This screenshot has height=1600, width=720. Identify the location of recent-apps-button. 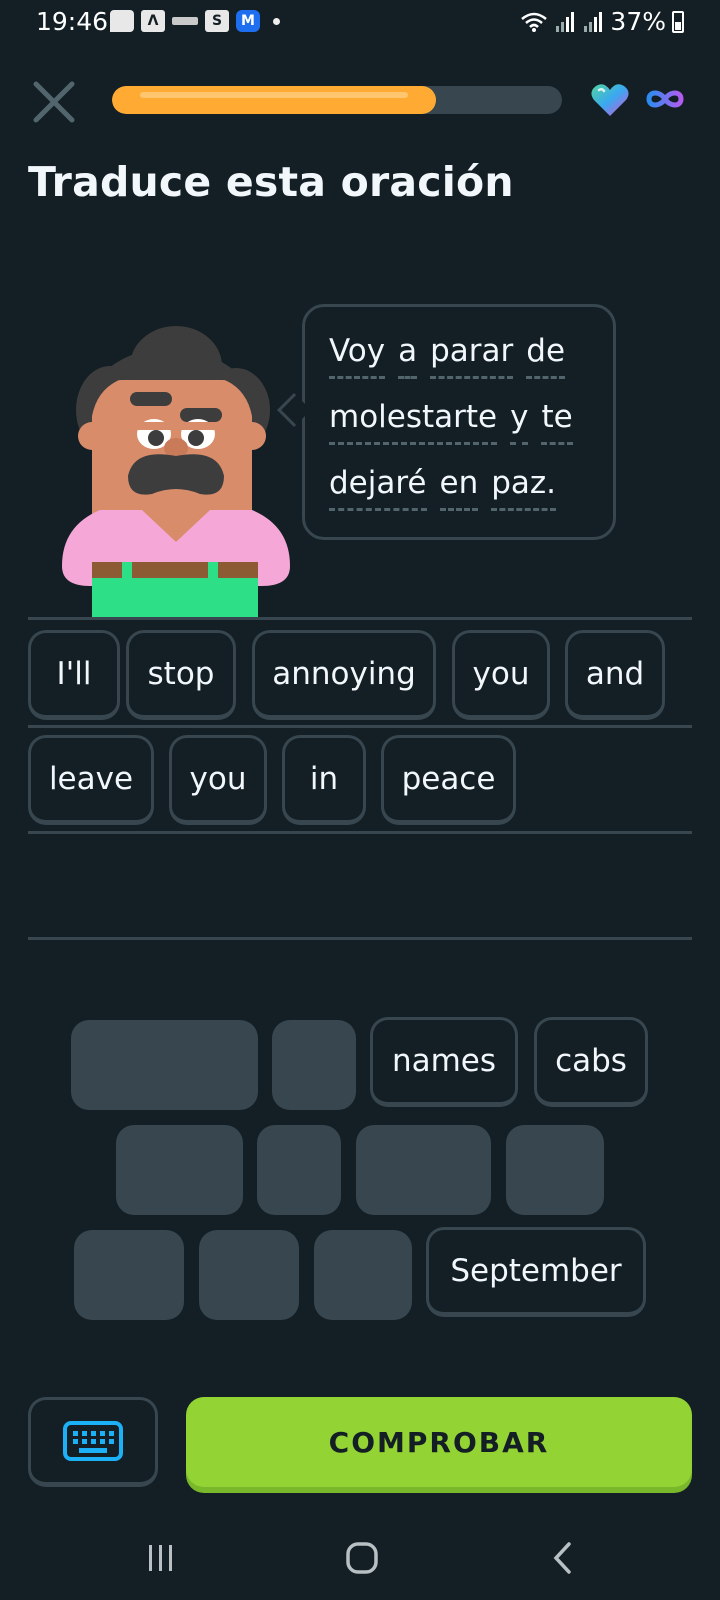
(161, 1558).